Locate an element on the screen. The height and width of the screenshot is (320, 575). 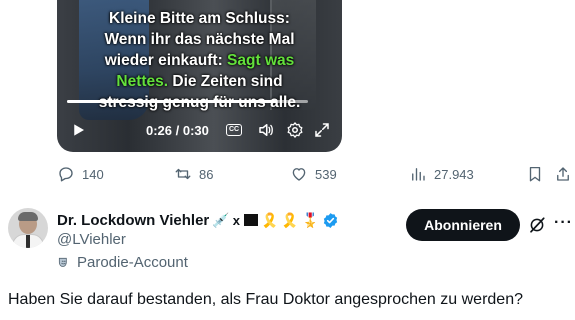
repost-count: 86 is located at coordinates (206, 174).